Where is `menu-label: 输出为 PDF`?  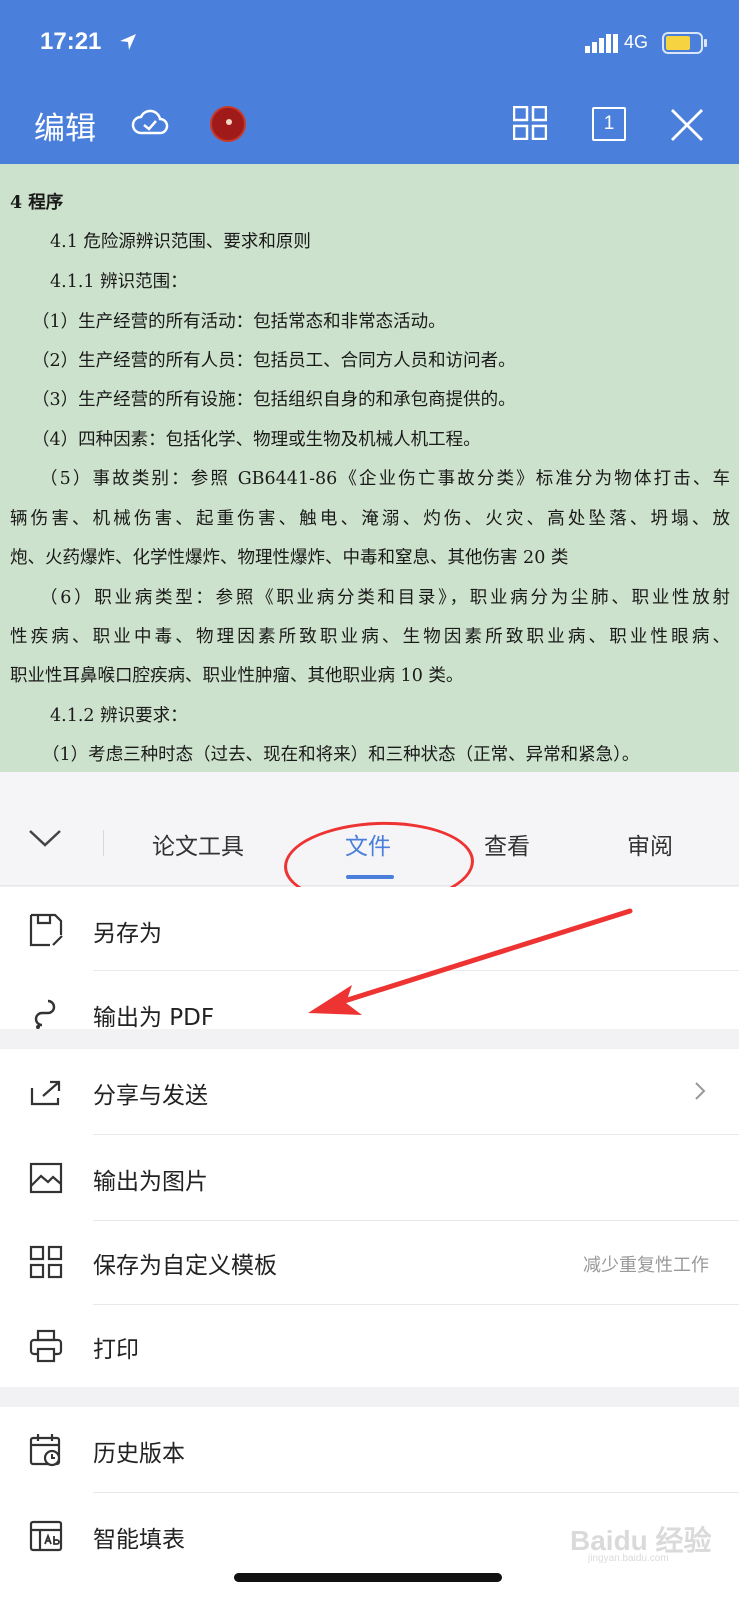
menu-label: 输出为 PDF is located at coordinates (154, 1018).